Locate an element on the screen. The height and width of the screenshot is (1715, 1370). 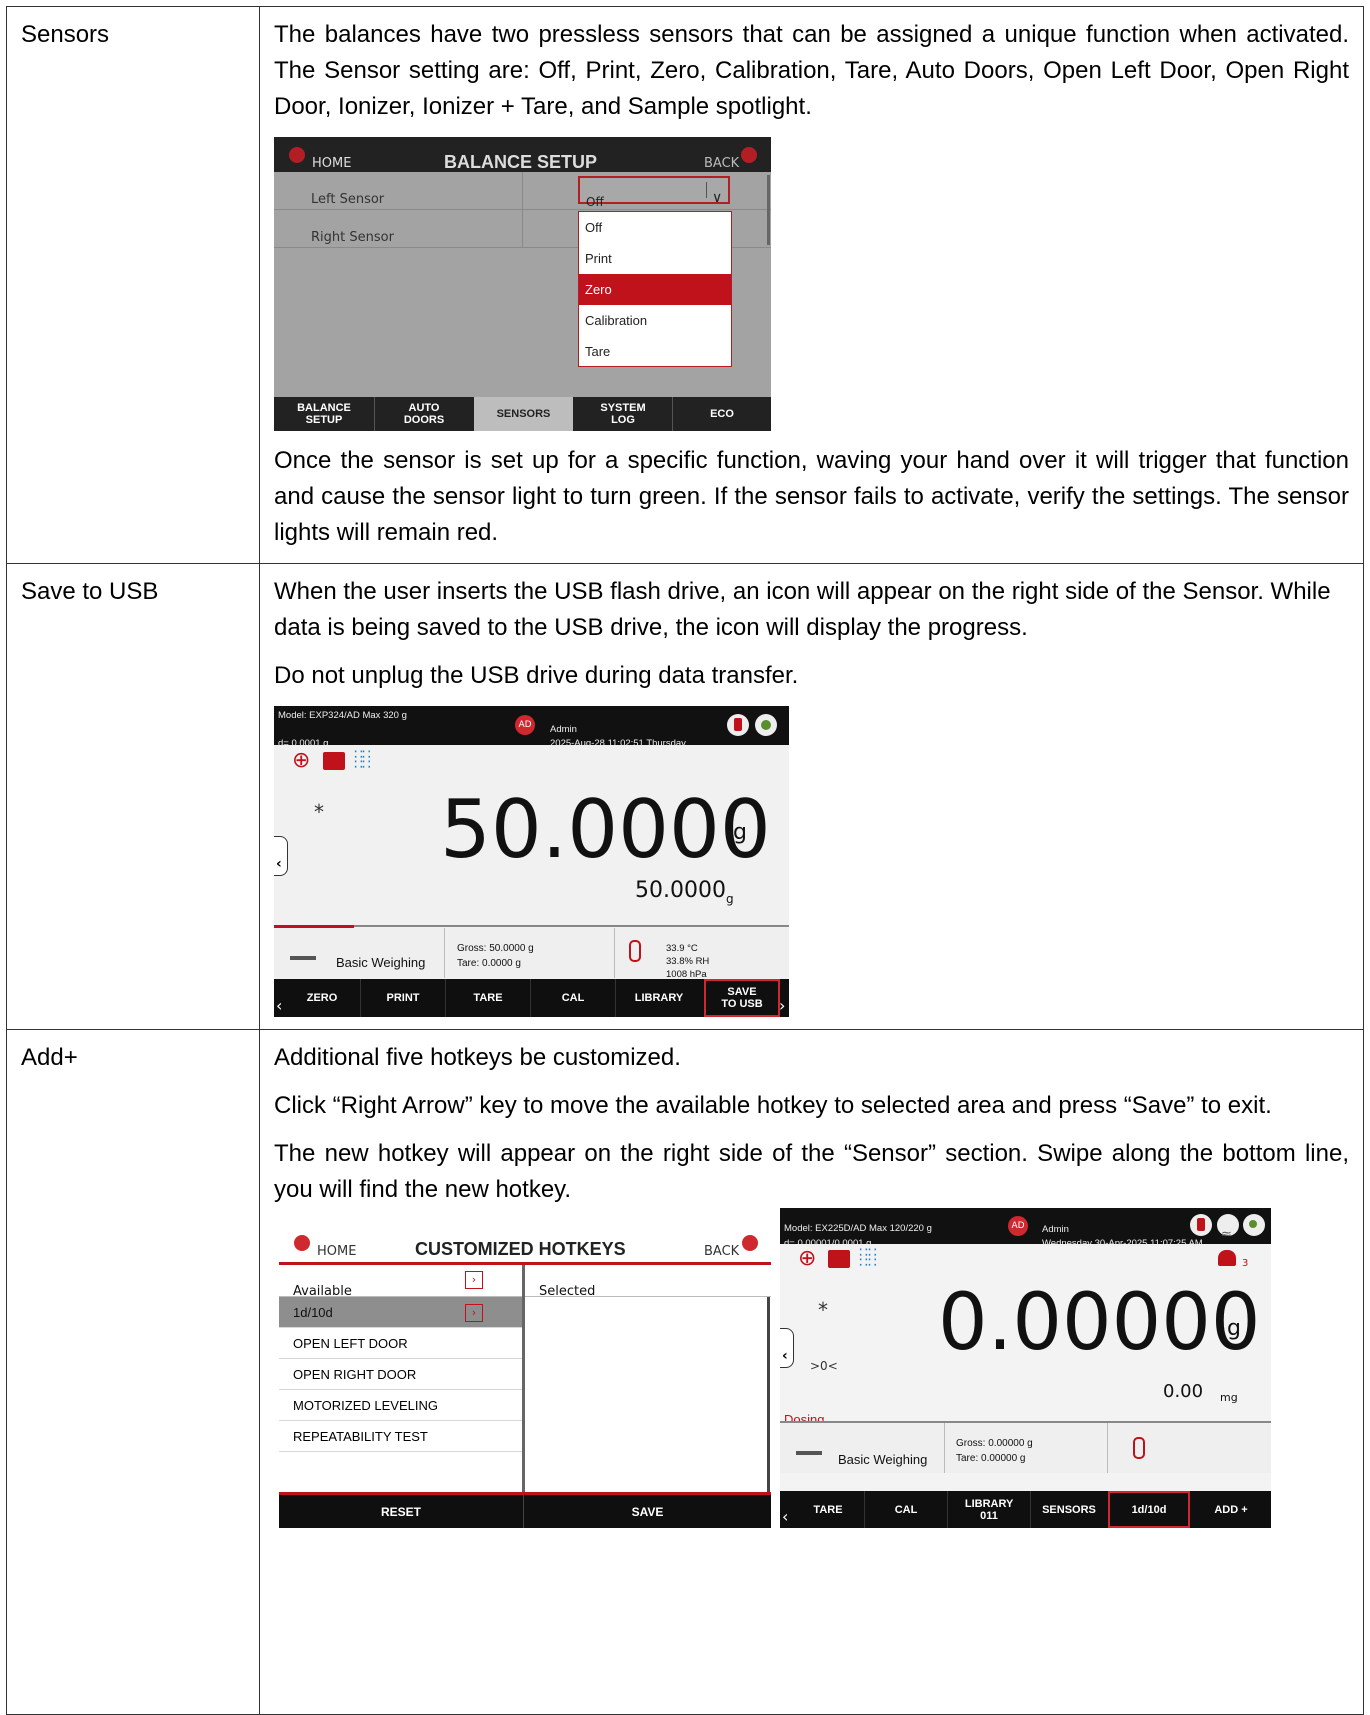
tab-auto-doors: AUTO DOORS is located at coordinates (424, 414).